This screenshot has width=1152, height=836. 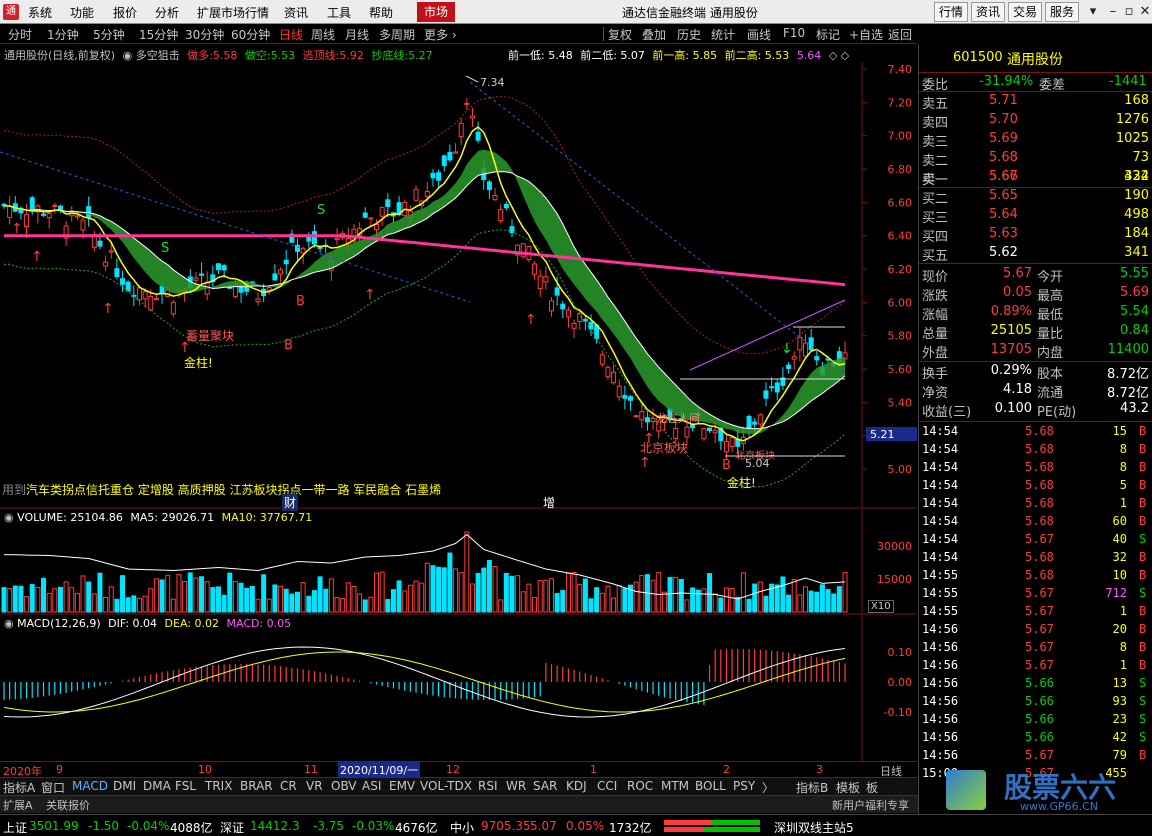 What do you see at coordinates (357, 34) in the screenshot?
I see `period-monthly: 月线` at bounding box center [357, 34].